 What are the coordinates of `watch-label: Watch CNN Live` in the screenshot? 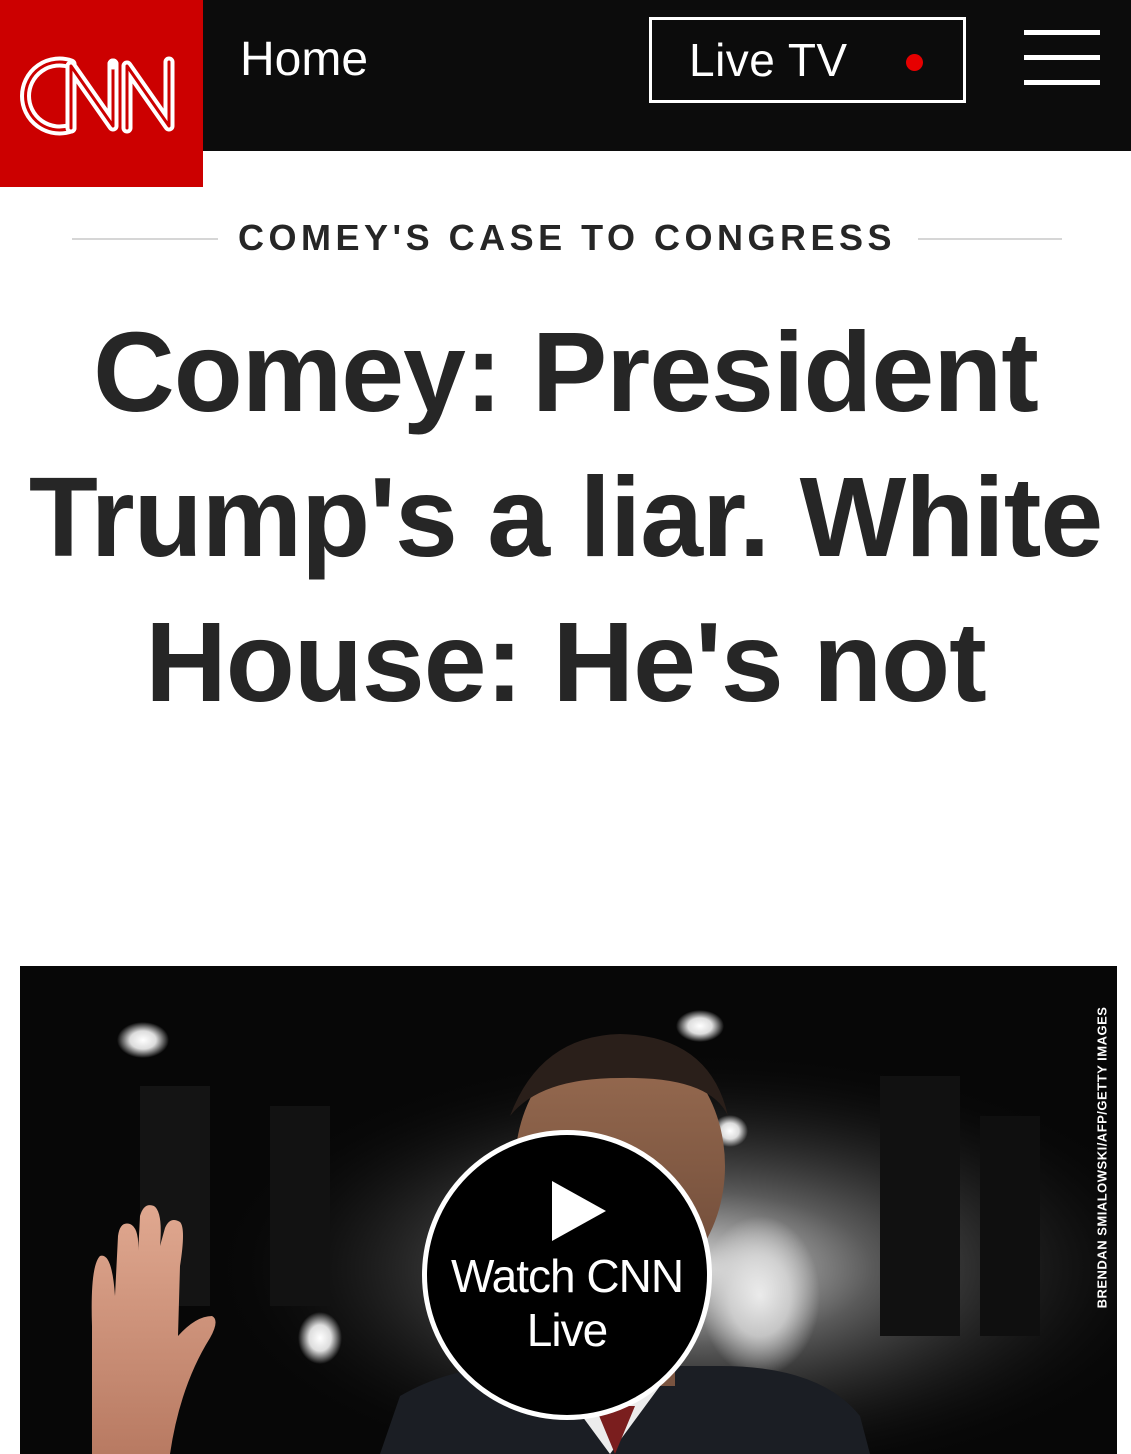 It's located at (567, 1303).